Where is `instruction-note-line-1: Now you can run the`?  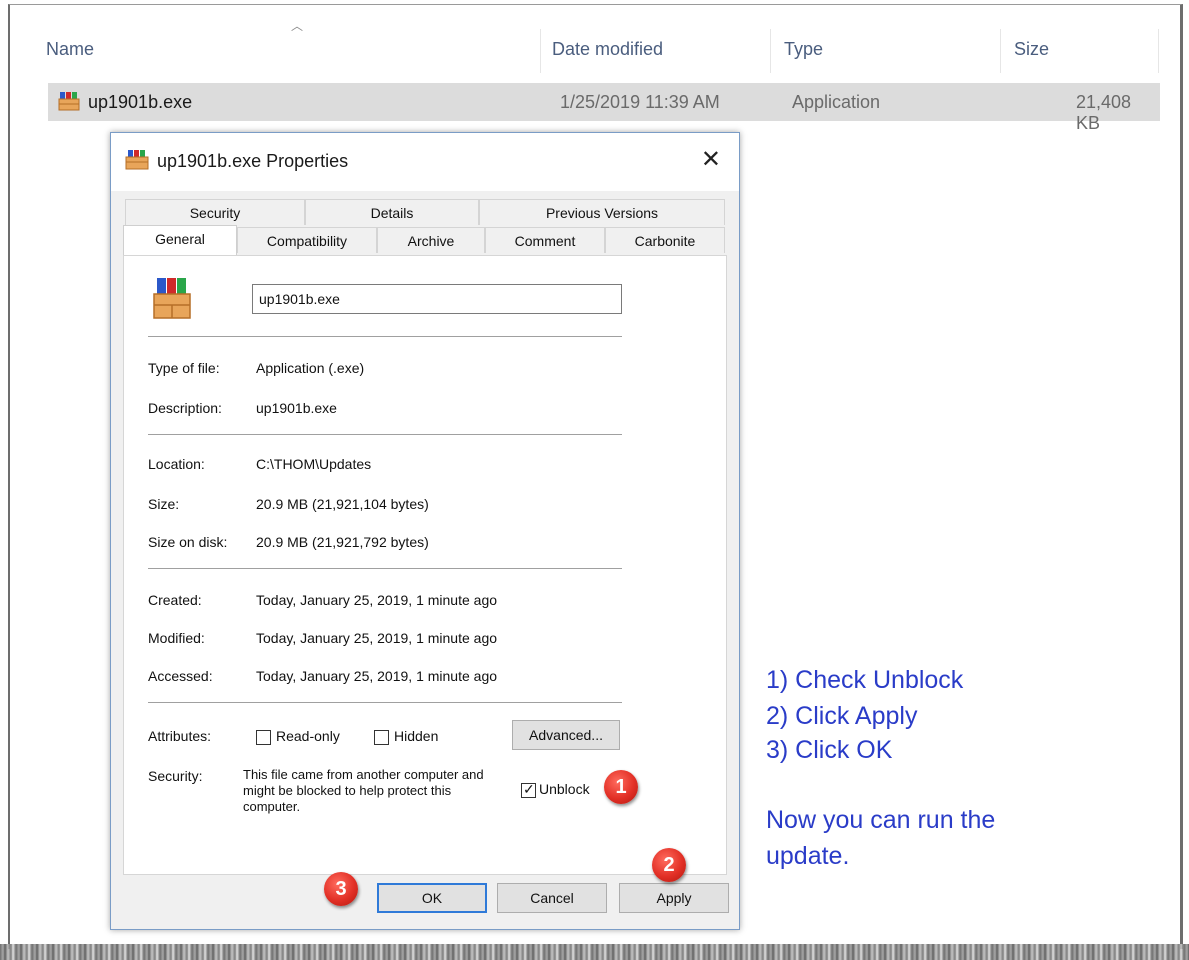
instruction-note-line-1: Now you can run the is located at coordinates (881, 820).